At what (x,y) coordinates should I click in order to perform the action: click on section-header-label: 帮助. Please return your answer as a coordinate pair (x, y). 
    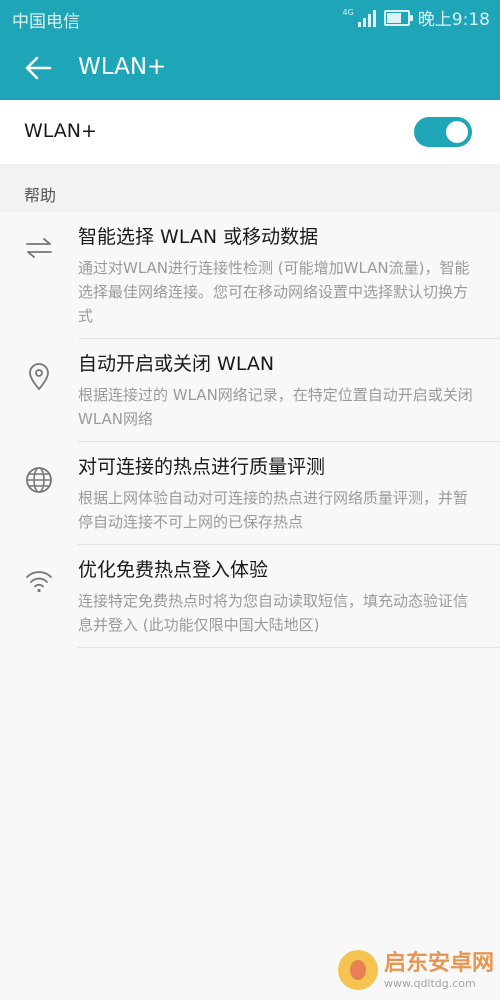
    Looking at the image, I should click on (40, 195).